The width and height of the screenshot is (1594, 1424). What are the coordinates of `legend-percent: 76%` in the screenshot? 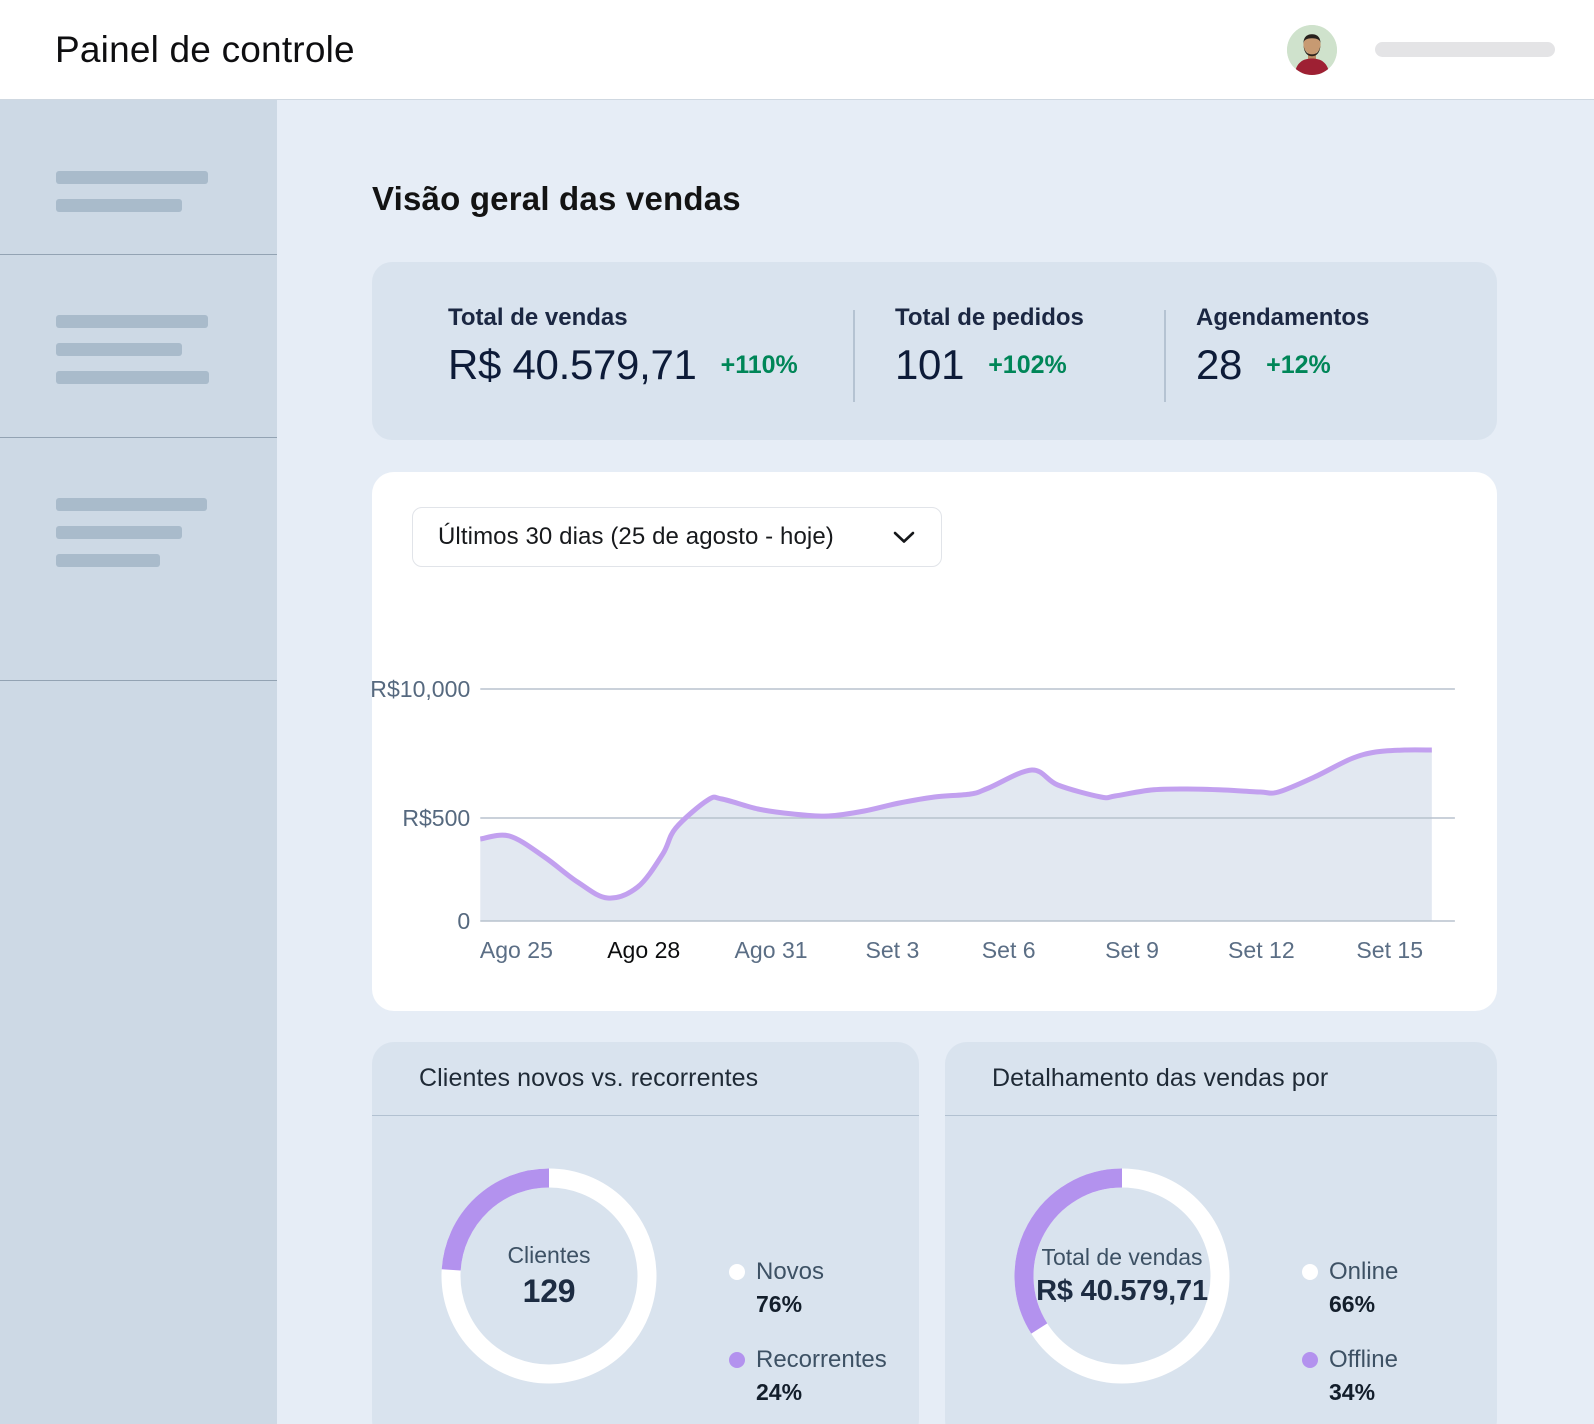 It's located at (779, 1304).